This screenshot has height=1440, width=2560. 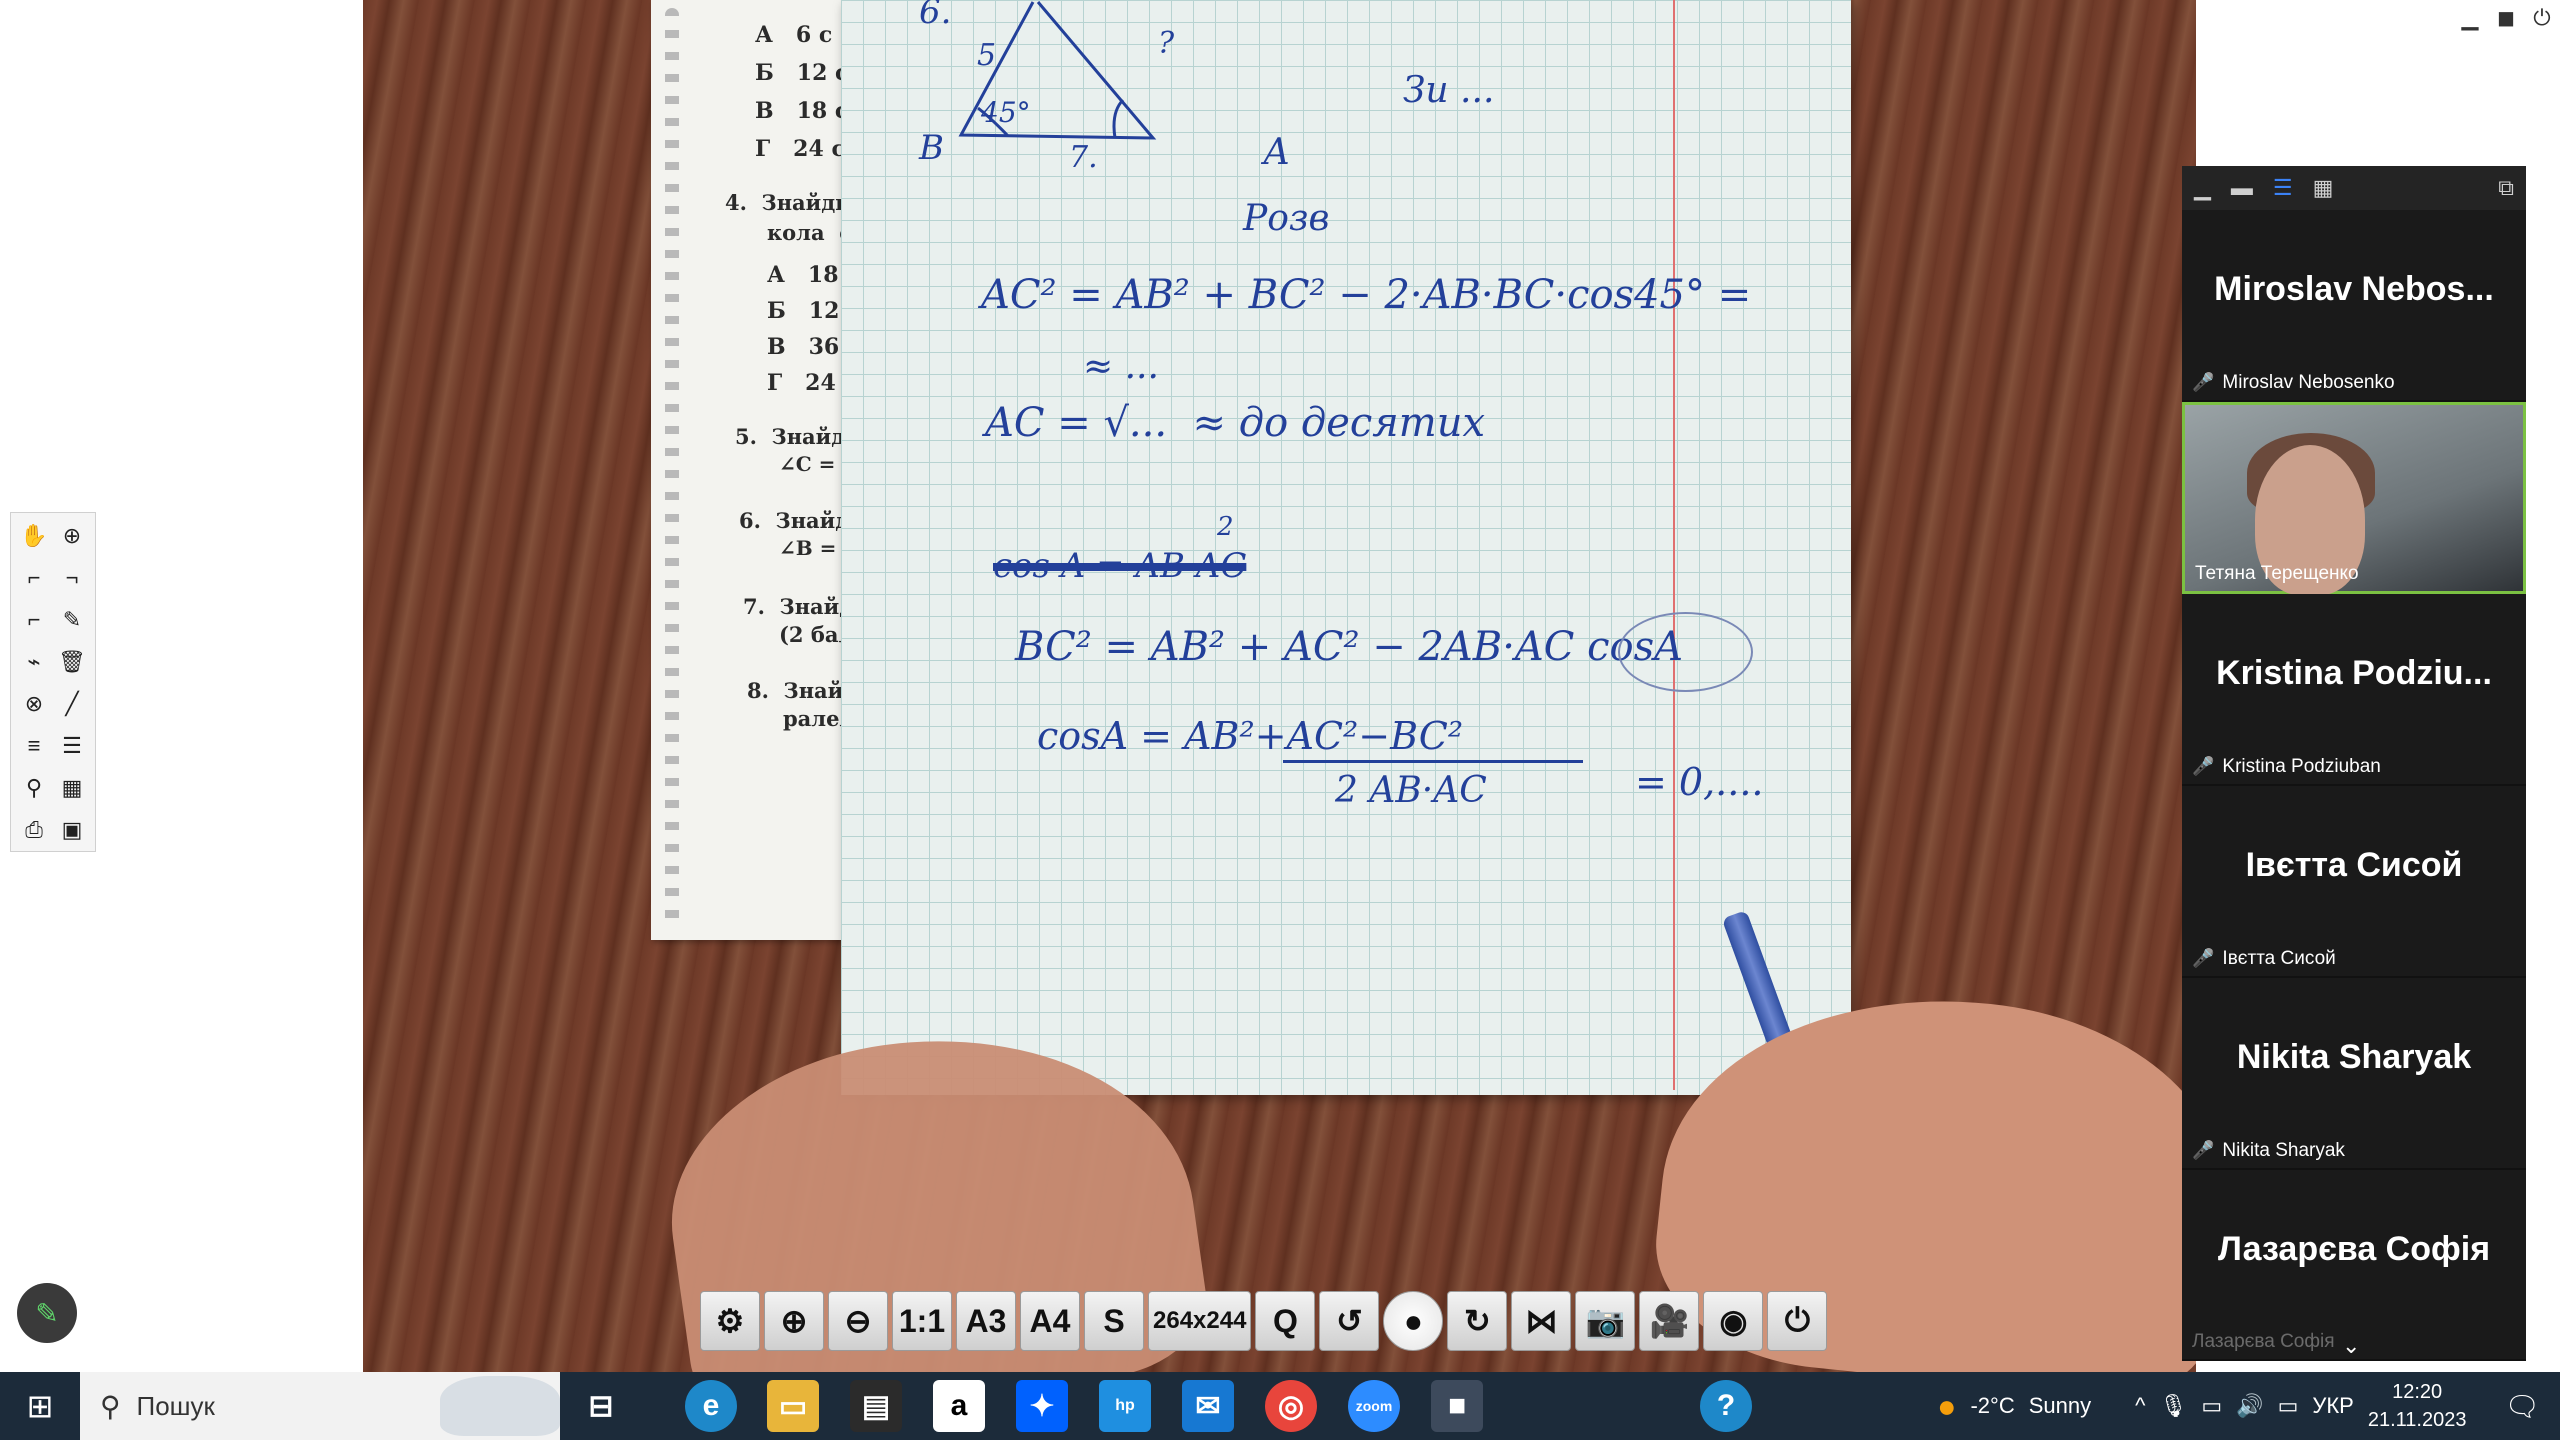 I want to click on participant-tile: Miroslav Nebos... 🎤 Miroslav Nebosenko, so click(x=2354, y=306).